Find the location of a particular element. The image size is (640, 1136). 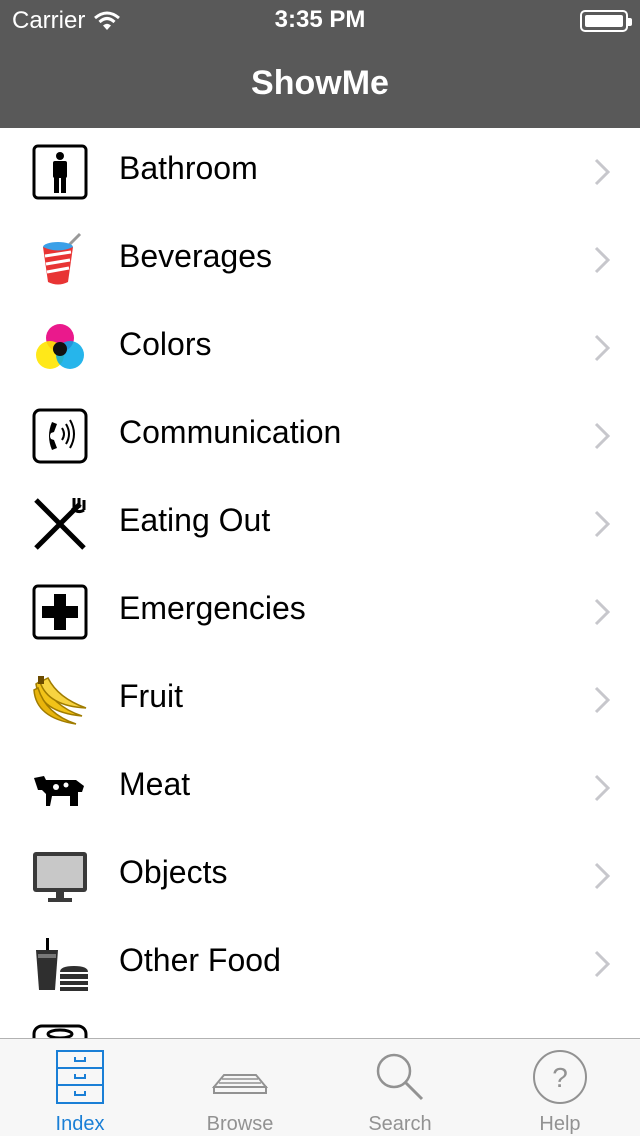

list-item-colors: Colors is located at coordinates (320, 348).